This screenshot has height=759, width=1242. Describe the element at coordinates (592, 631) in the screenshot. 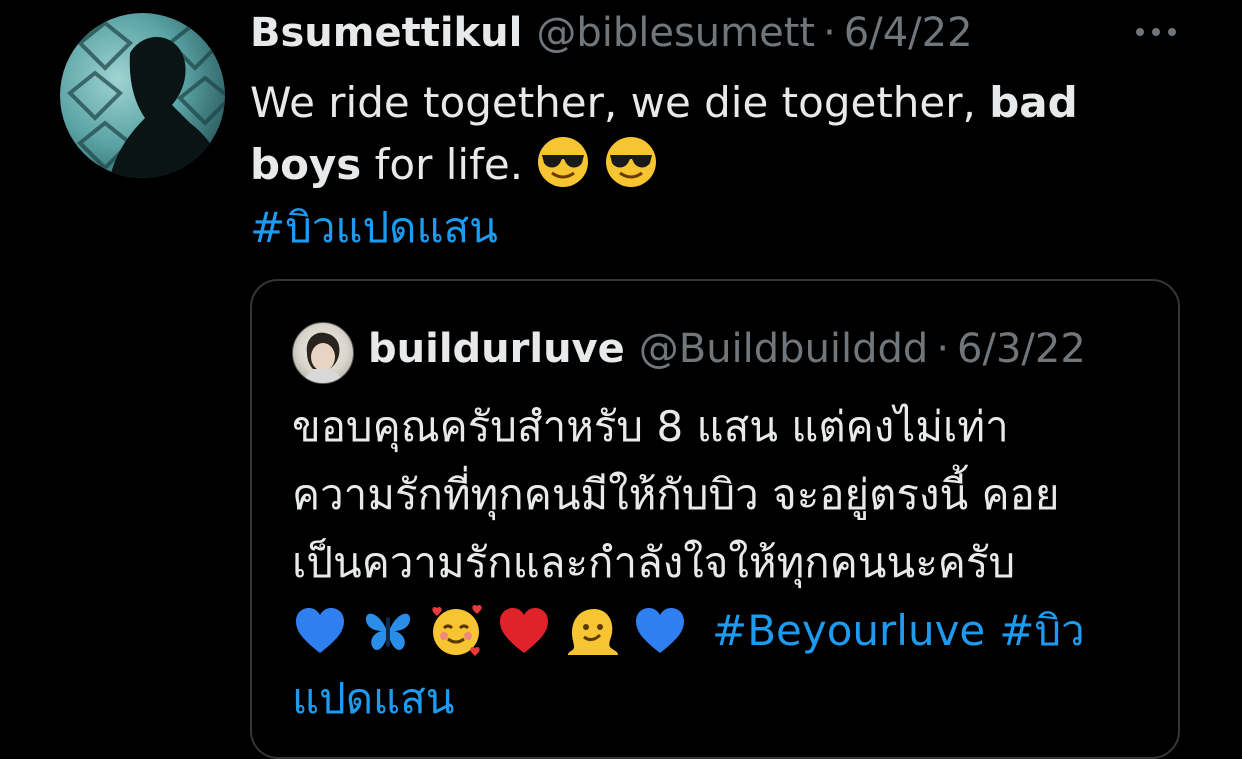

I see `melting-face-emoji` at that location.